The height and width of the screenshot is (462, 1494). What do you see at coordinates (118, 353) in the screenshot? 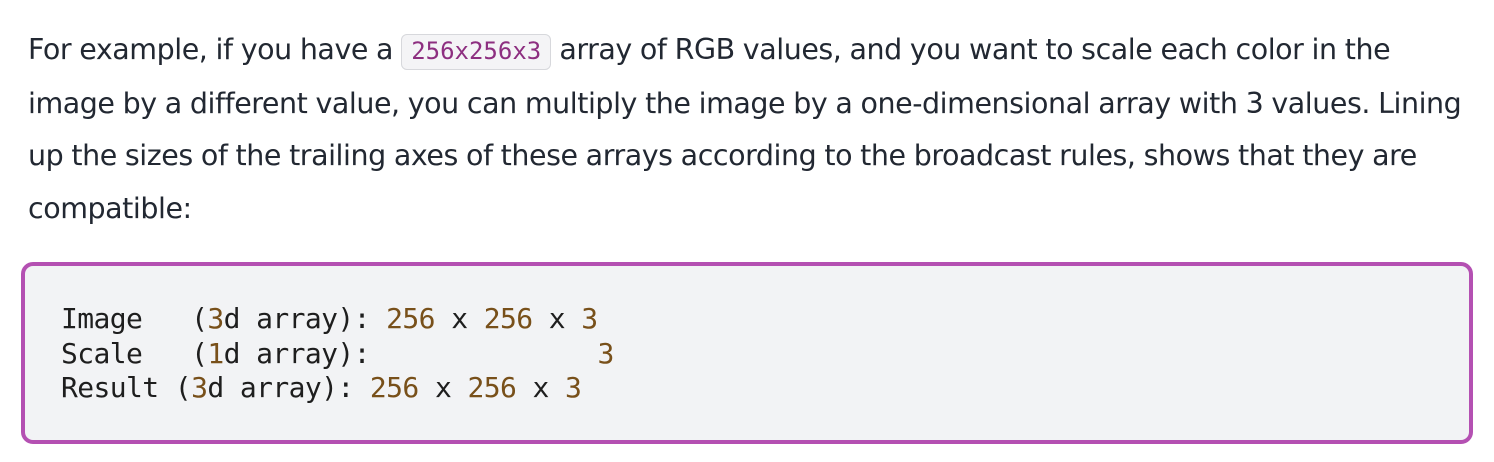
I see `code-label: Scale` at bounding box center [118, 353].